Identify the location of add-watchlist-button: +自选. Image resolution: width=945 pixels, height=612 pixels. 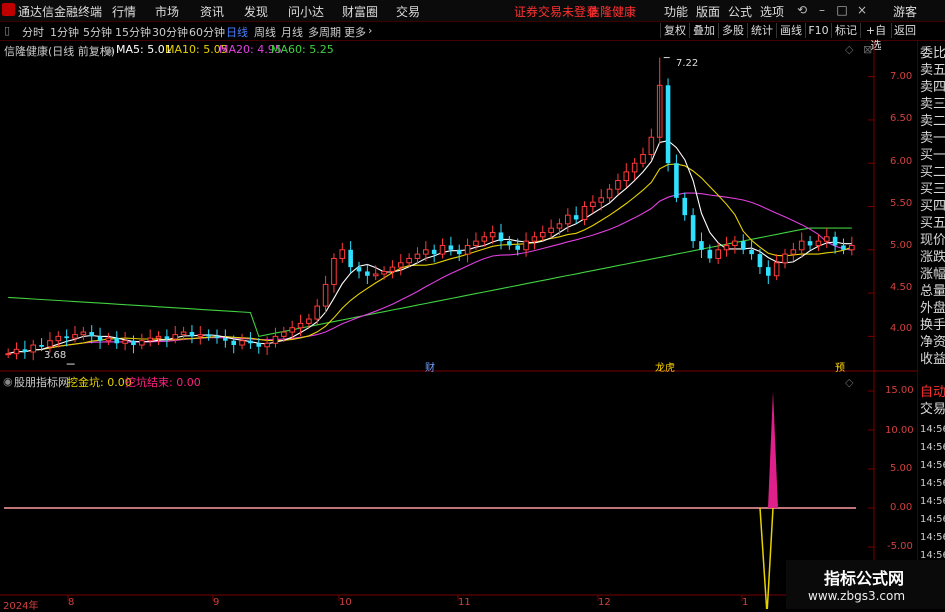
(875, 37).